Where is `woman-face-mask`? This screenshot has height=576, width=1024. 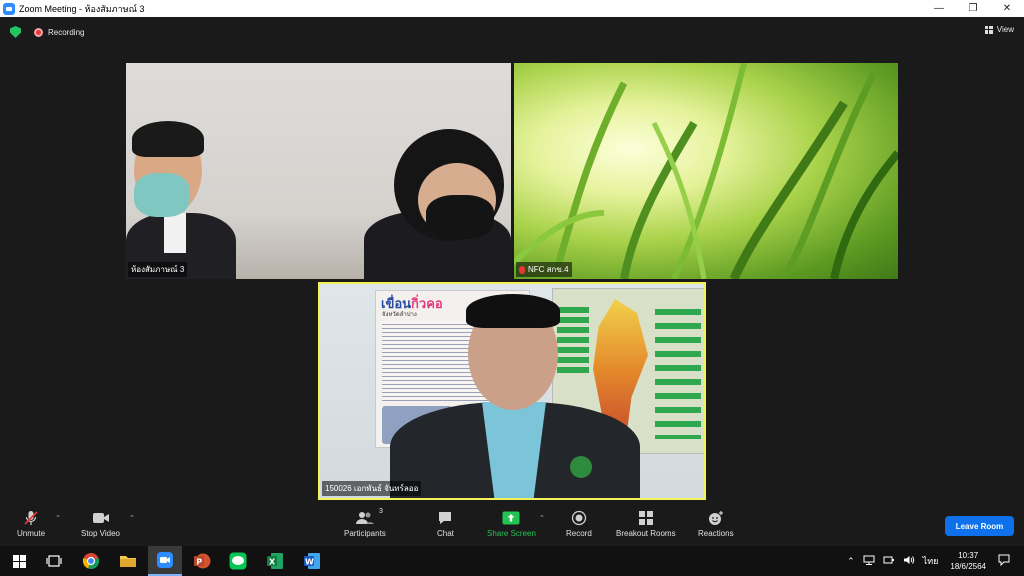
woman-face-mask is located at coordinates (460, 217).